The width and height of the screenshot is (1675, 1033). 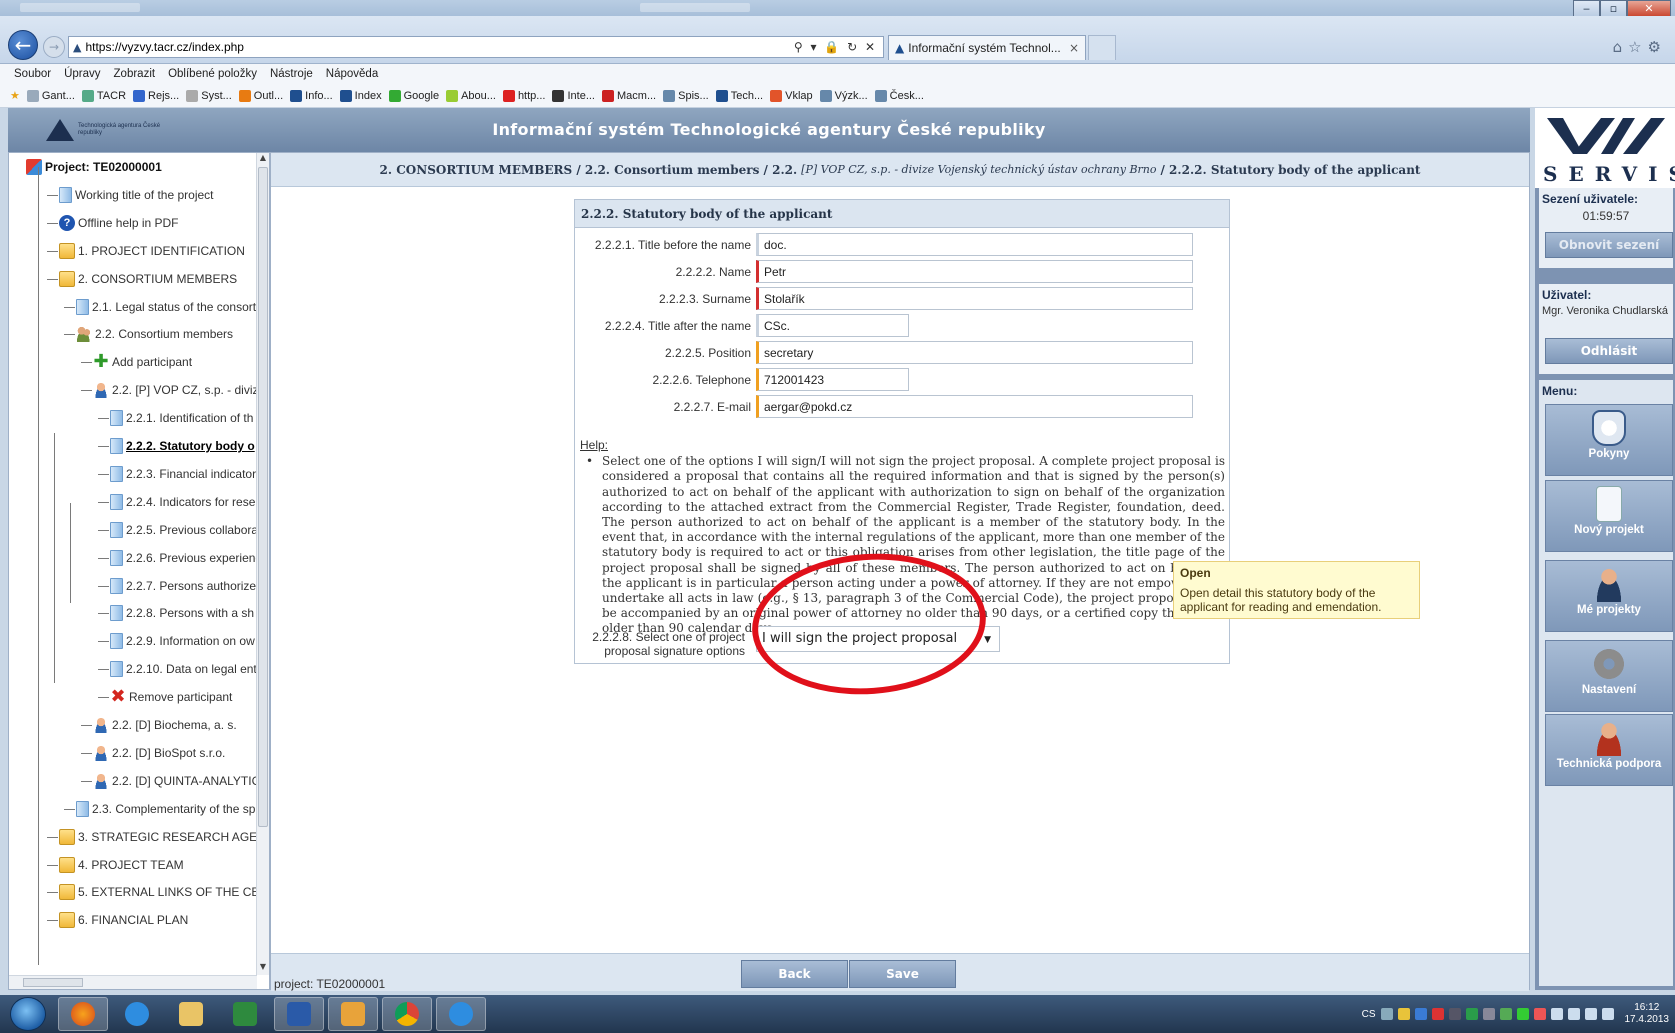 I want to click on tree-item: 2.2.2. Statutory body o, so click(x=182, y=446).